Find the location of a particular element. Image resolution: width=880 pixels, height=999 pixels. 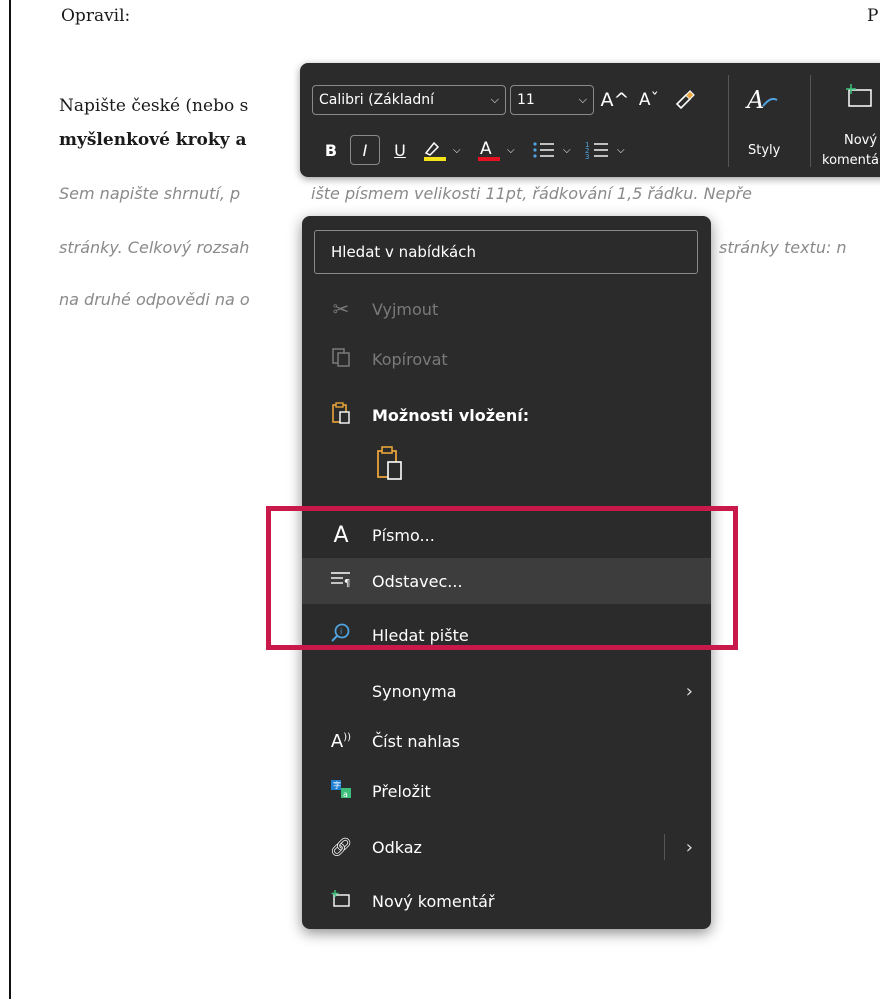

italic-button: I is located at coordinates (365, 150).